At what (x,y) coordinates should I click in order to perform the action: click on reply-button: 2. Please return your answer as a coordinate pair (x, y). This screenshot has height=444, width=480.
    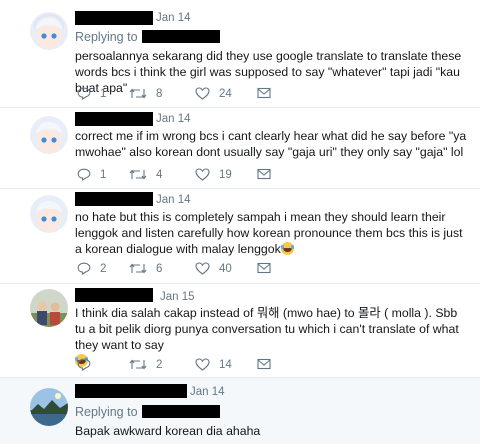
    Looking at the image, I should click on (91, 268).